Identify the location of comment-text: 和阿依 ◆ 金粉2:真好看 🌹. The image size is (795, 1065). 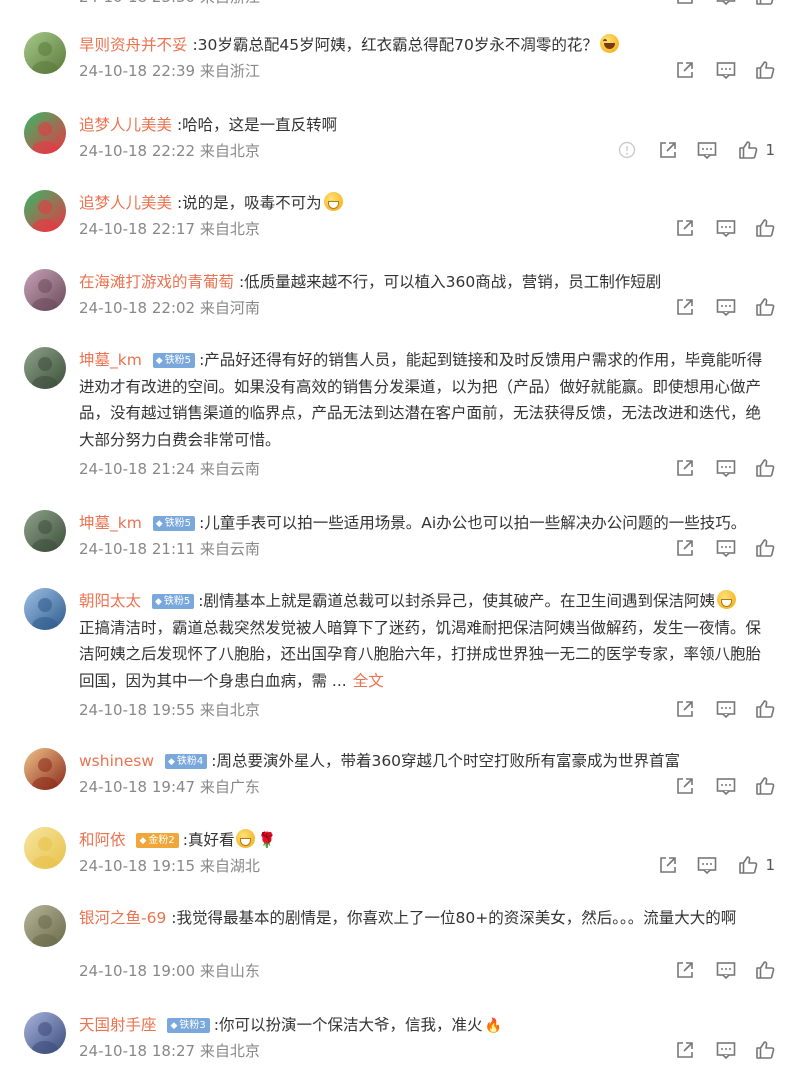
(426, 840).